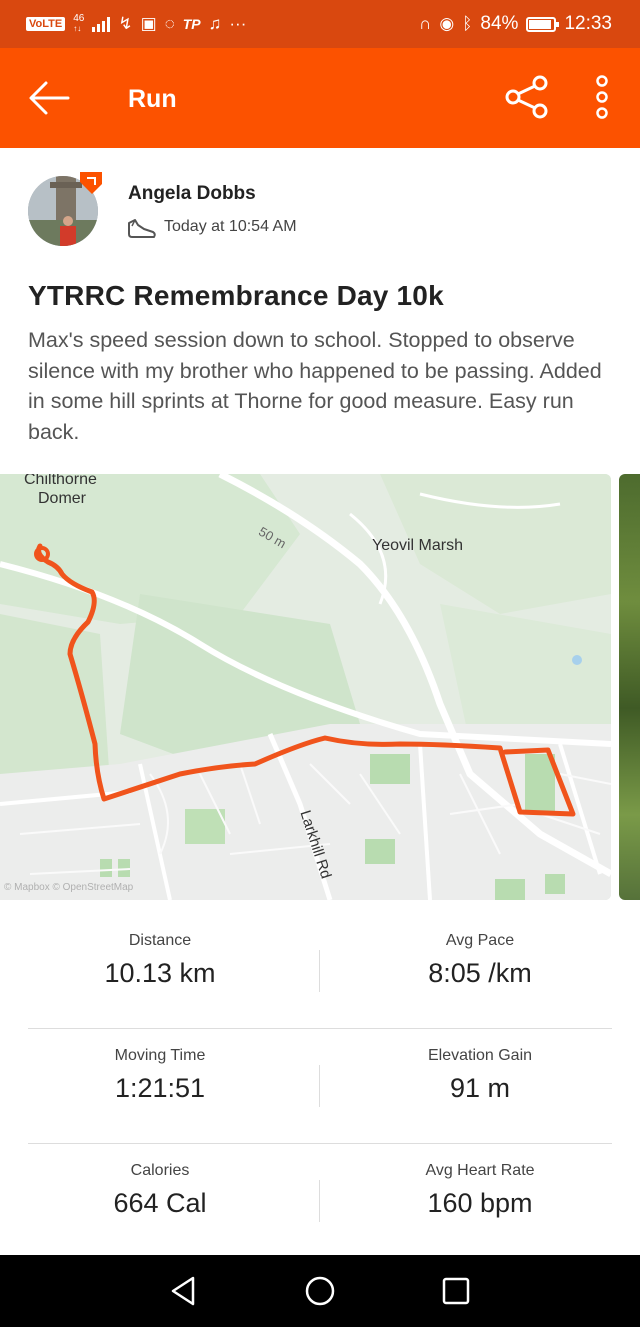 The width and height of the screenshot is (640, 1327). I want to click on stat-calories: Calories 664 Cal, so click(160, 1190).